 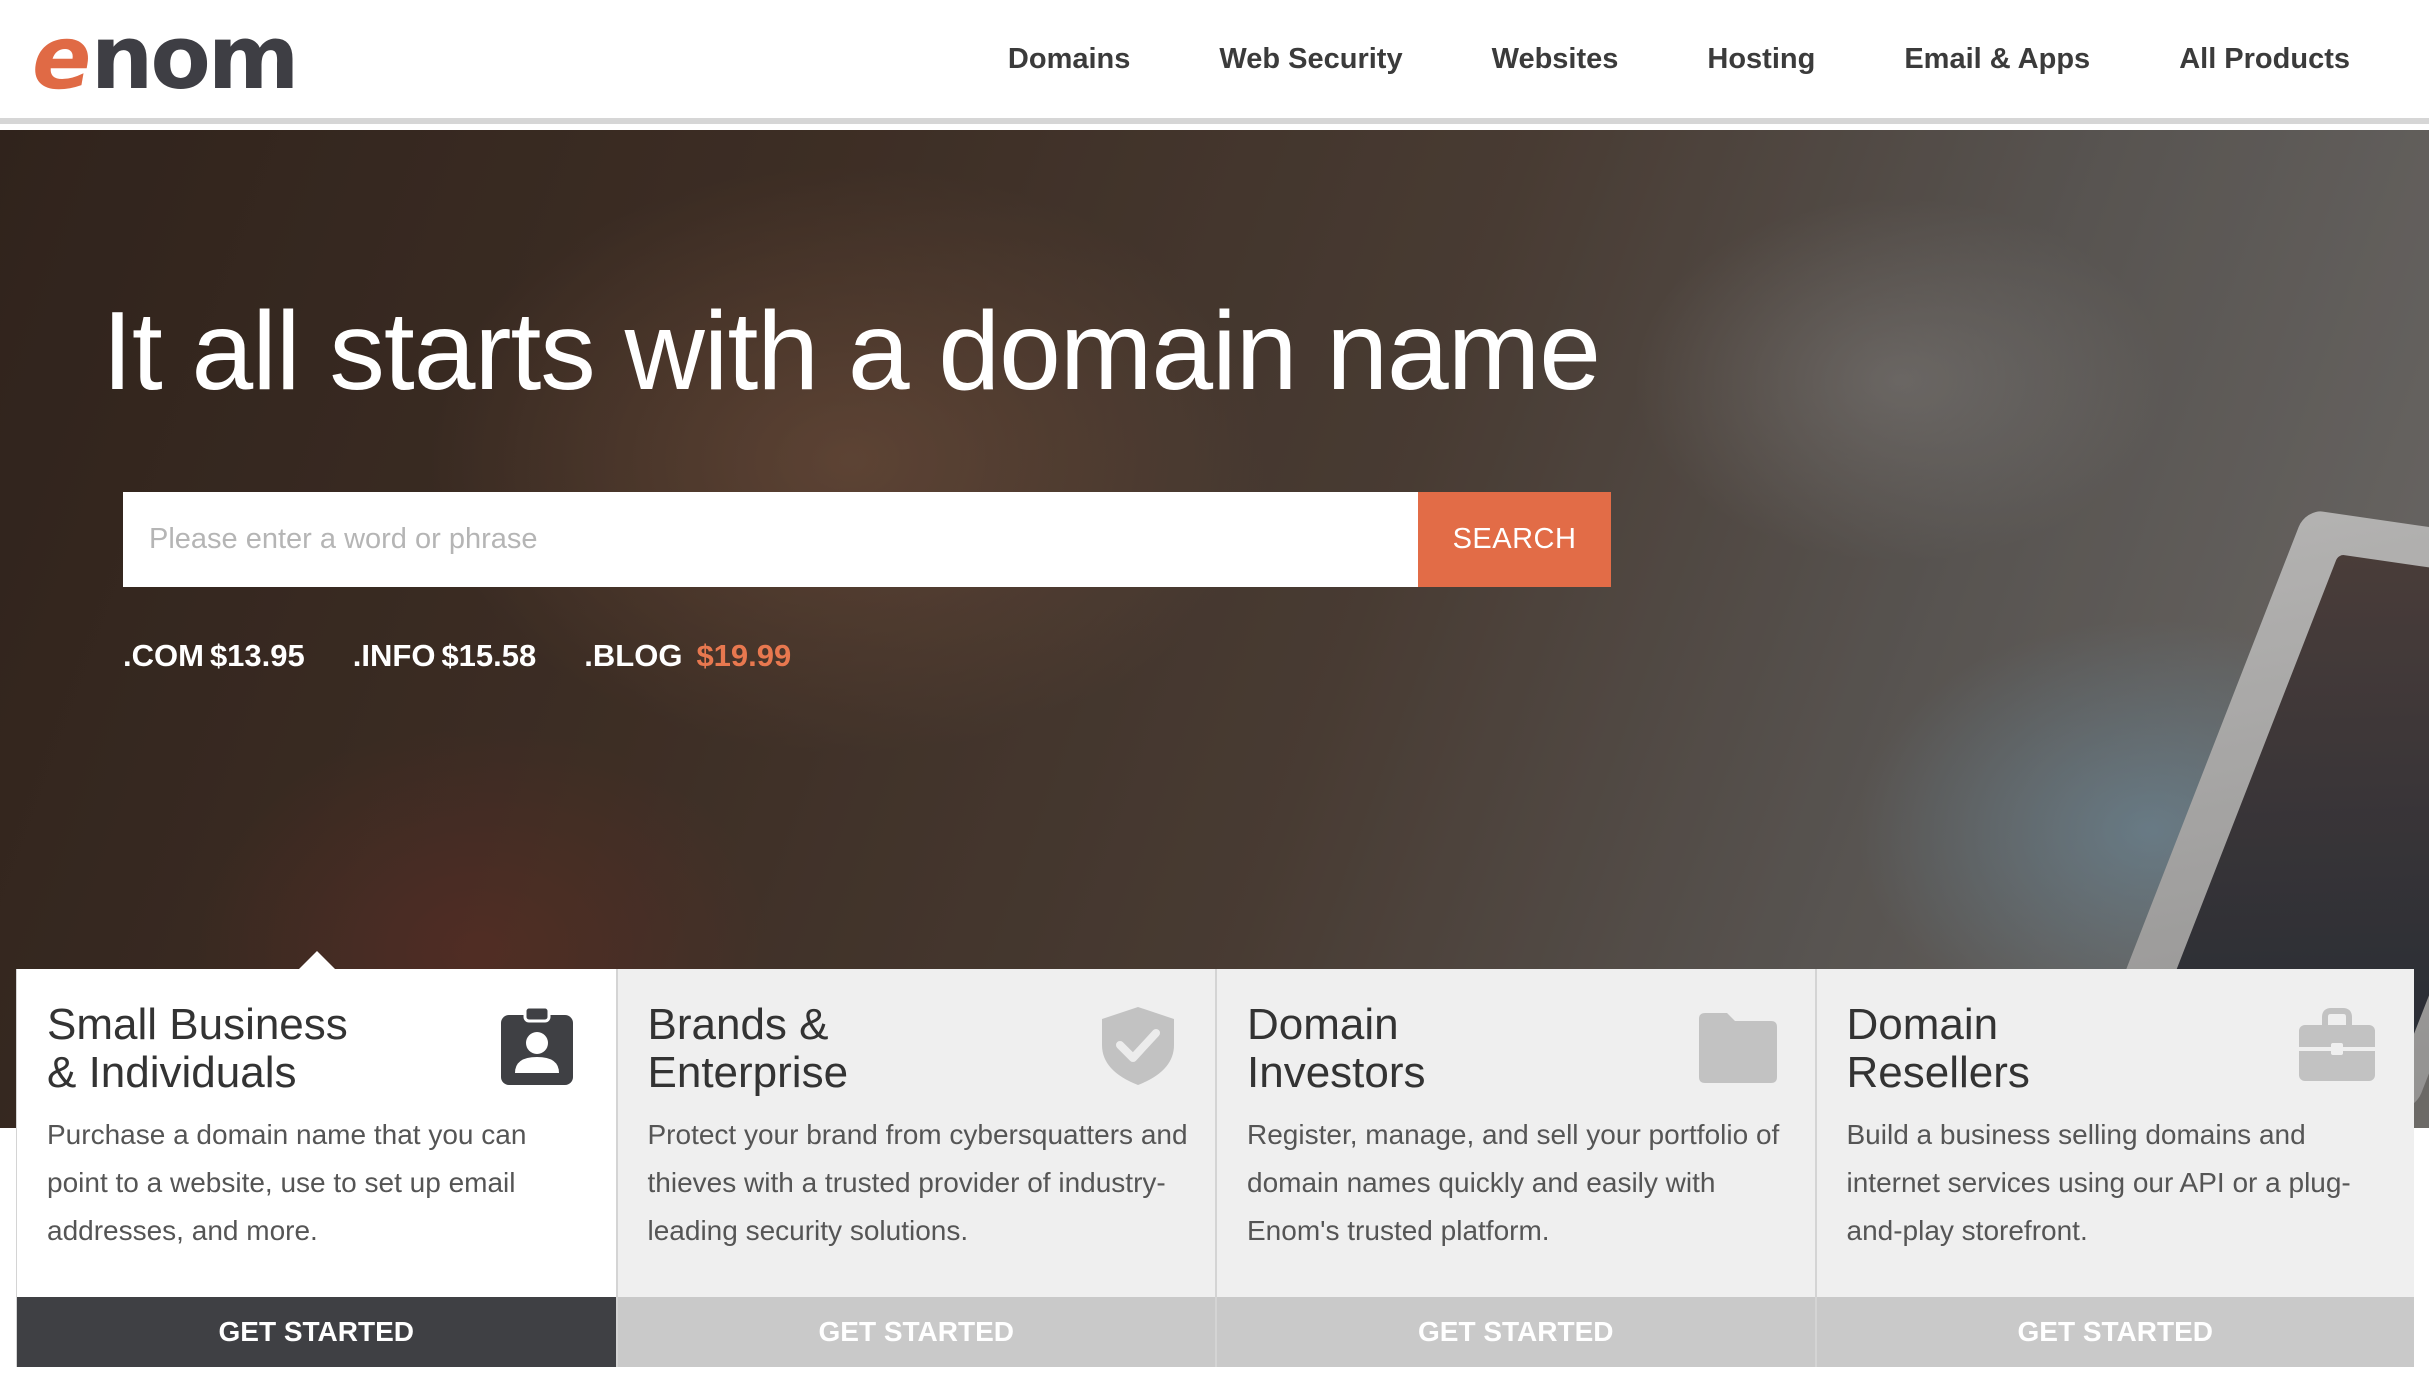 What do you see at coordinates (317, 960) in the screenshot?
I see `active-card-pointer` at bounding box center [317, 960].